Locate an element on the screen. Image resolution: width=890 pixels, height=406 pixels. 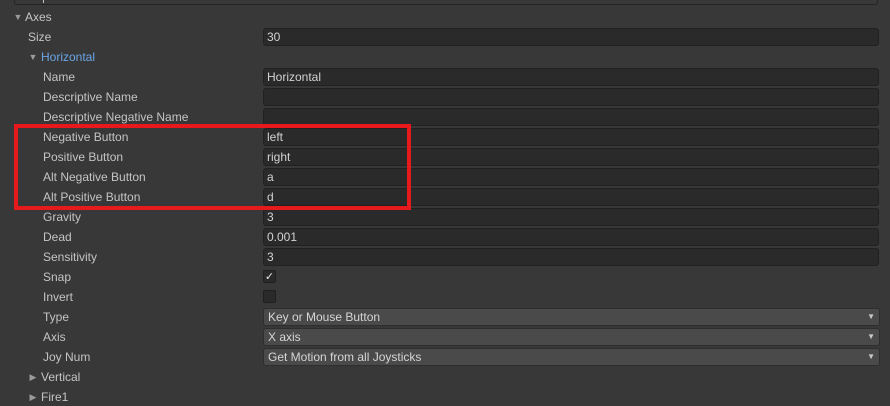
negative-button-row: Negative Button left is located at coordinates (445, 137).